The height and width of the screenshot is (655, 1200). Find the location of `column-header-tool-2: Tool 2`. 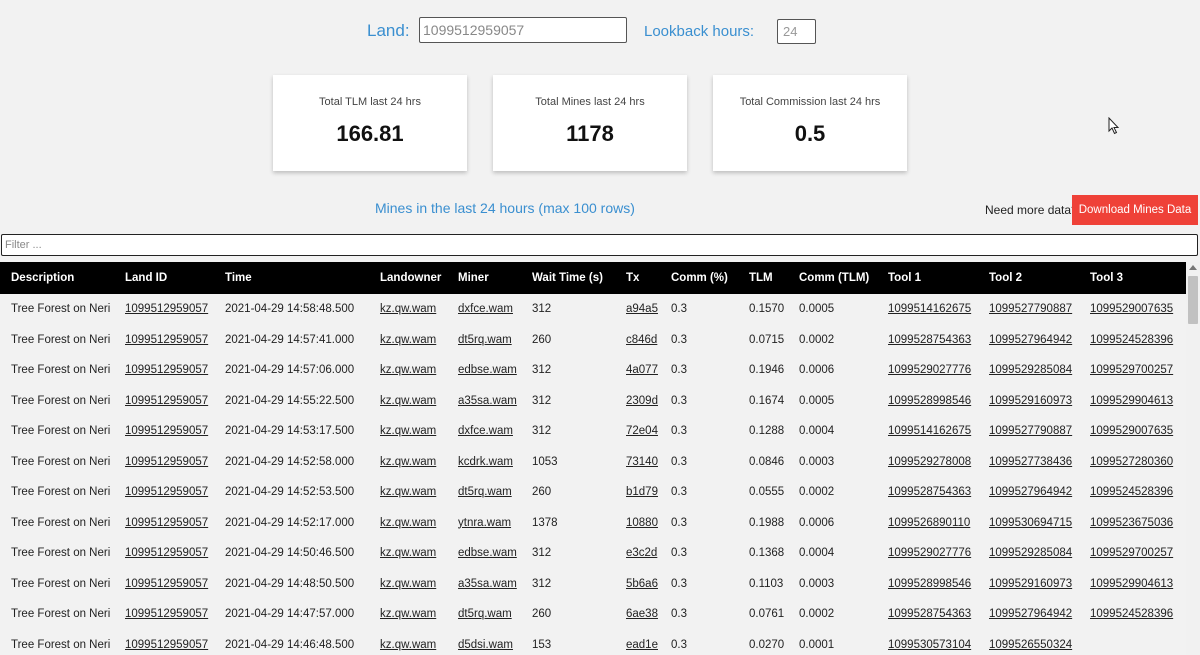

column-header-tool-2: Tool 2 is located at coordinates (1028, 278).